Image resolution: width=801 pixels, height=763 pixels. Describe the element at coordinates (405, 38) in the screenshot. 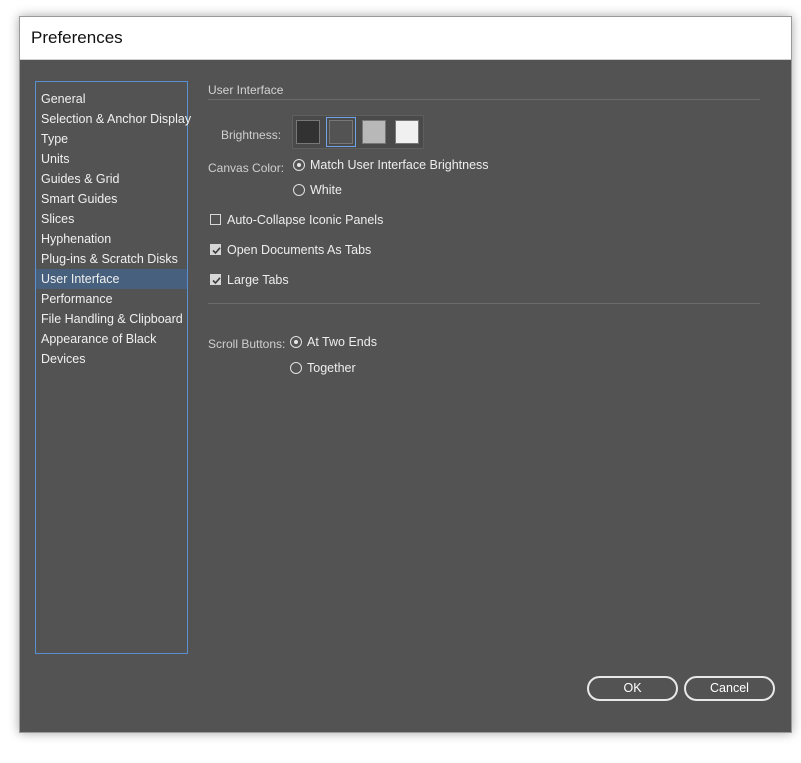

I see `title-bar: Preferences` at that location.